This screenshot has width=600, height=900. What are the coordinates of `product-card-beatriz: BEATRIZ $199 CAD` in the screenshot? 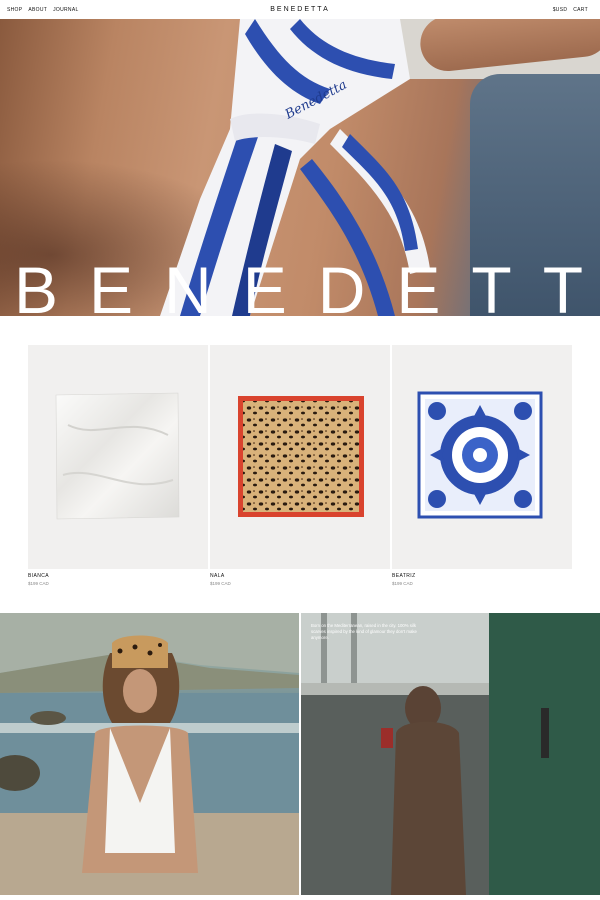 It's located at (482, 465).